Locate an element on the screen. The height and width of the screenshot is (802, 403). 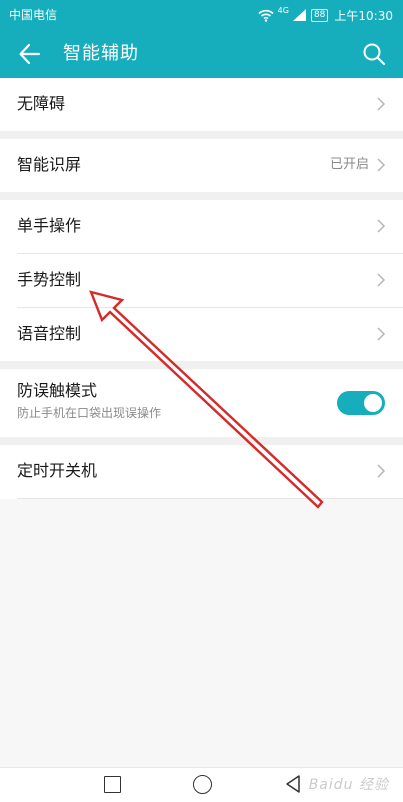
setting-item-smart-screen-recognition: 智能识屏 已开启 is located at coordinates (210, 165).